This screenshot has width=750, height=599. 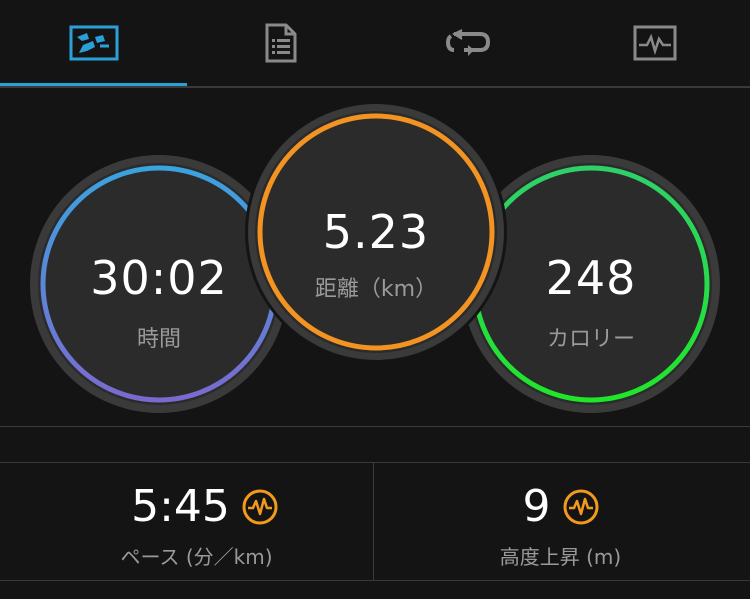 What do you see at coordinates (375, 426) in the screenshot?
I see `section-divider` at bounding box center [375, 426].